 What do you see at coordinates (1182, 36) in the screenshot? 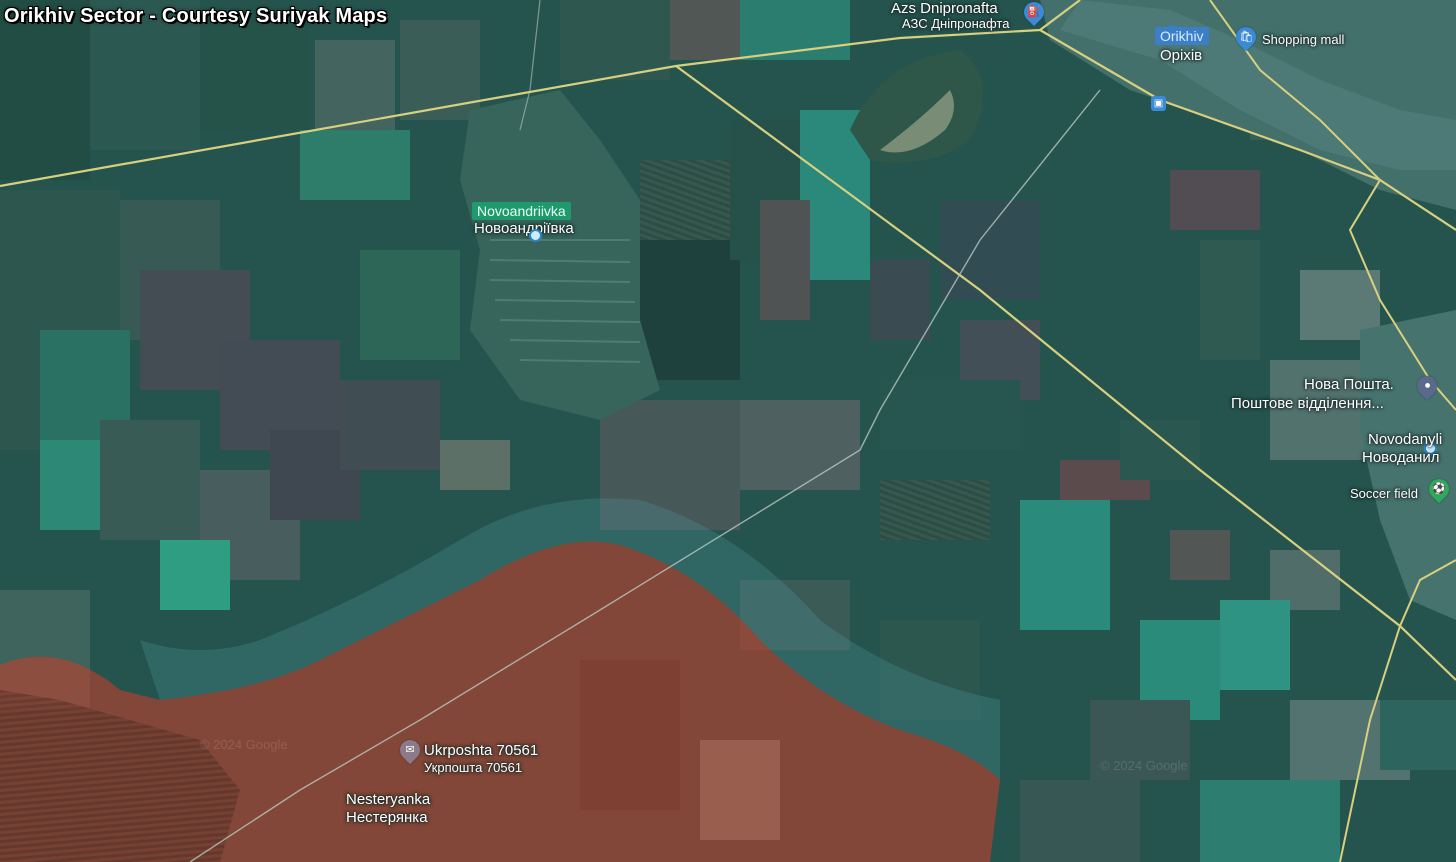
I see `orikhiv-label-latin: Orikhiv` at bounding box center [1182, 36].